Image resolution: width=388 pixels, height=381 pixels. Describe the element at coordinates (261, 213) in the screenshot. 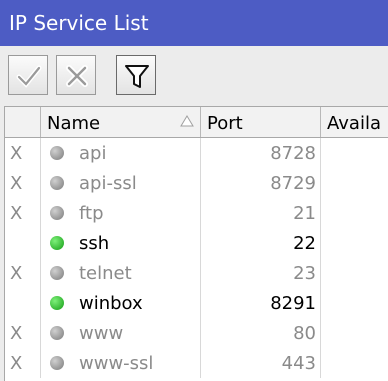

I see `row-port: 21` at that location.